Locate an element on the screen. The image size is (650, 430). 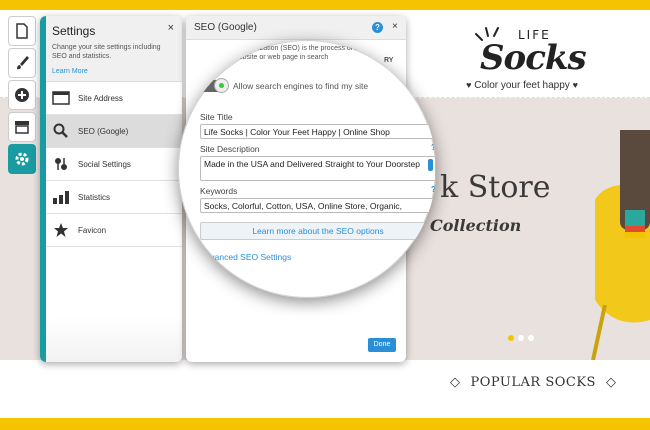
menu-item-label: Site Address is located at coordinates (100, 98).